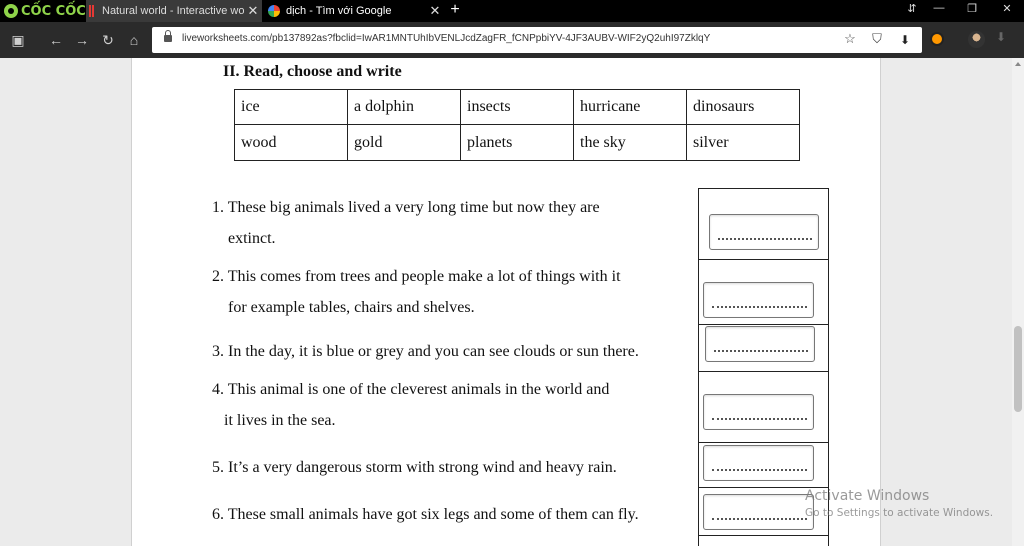  What do you see at coordinates (912, 8) in the screenshot?
I see `tab-search-icon: ⇵` at bounding box center [912, 8].